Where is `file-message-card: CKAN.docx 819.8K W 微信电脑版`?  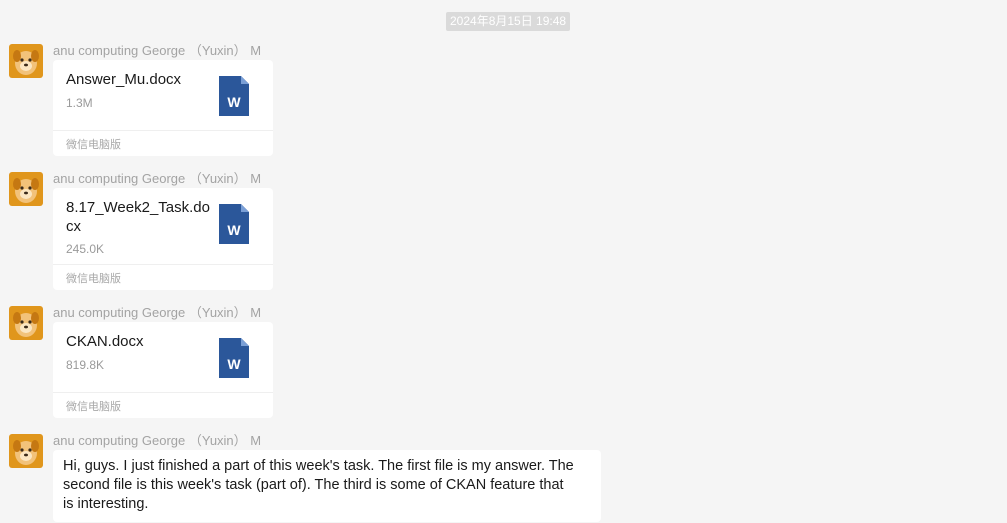 file-message-card: CKAN.docx 819.8K W 微信电脑版 is located at coordinates (163, 370).